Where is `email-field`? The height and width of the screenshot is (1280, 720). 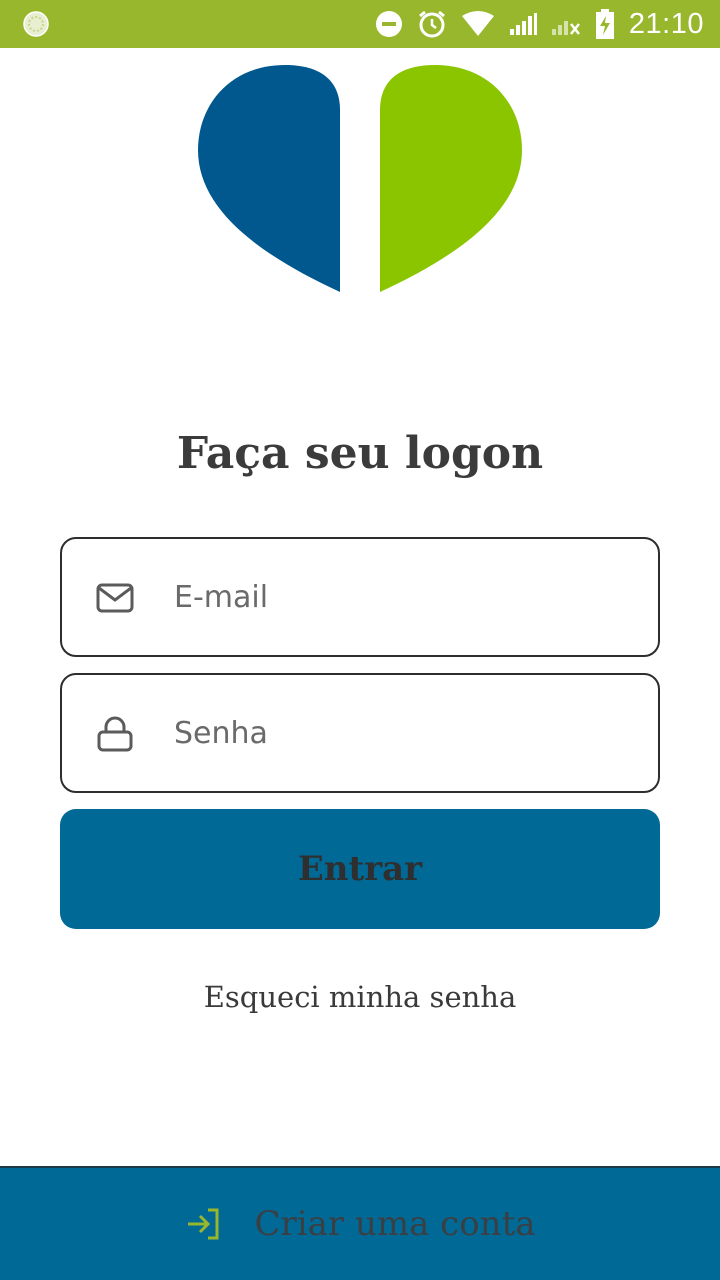
email-field is located at coordinates (360, 597).